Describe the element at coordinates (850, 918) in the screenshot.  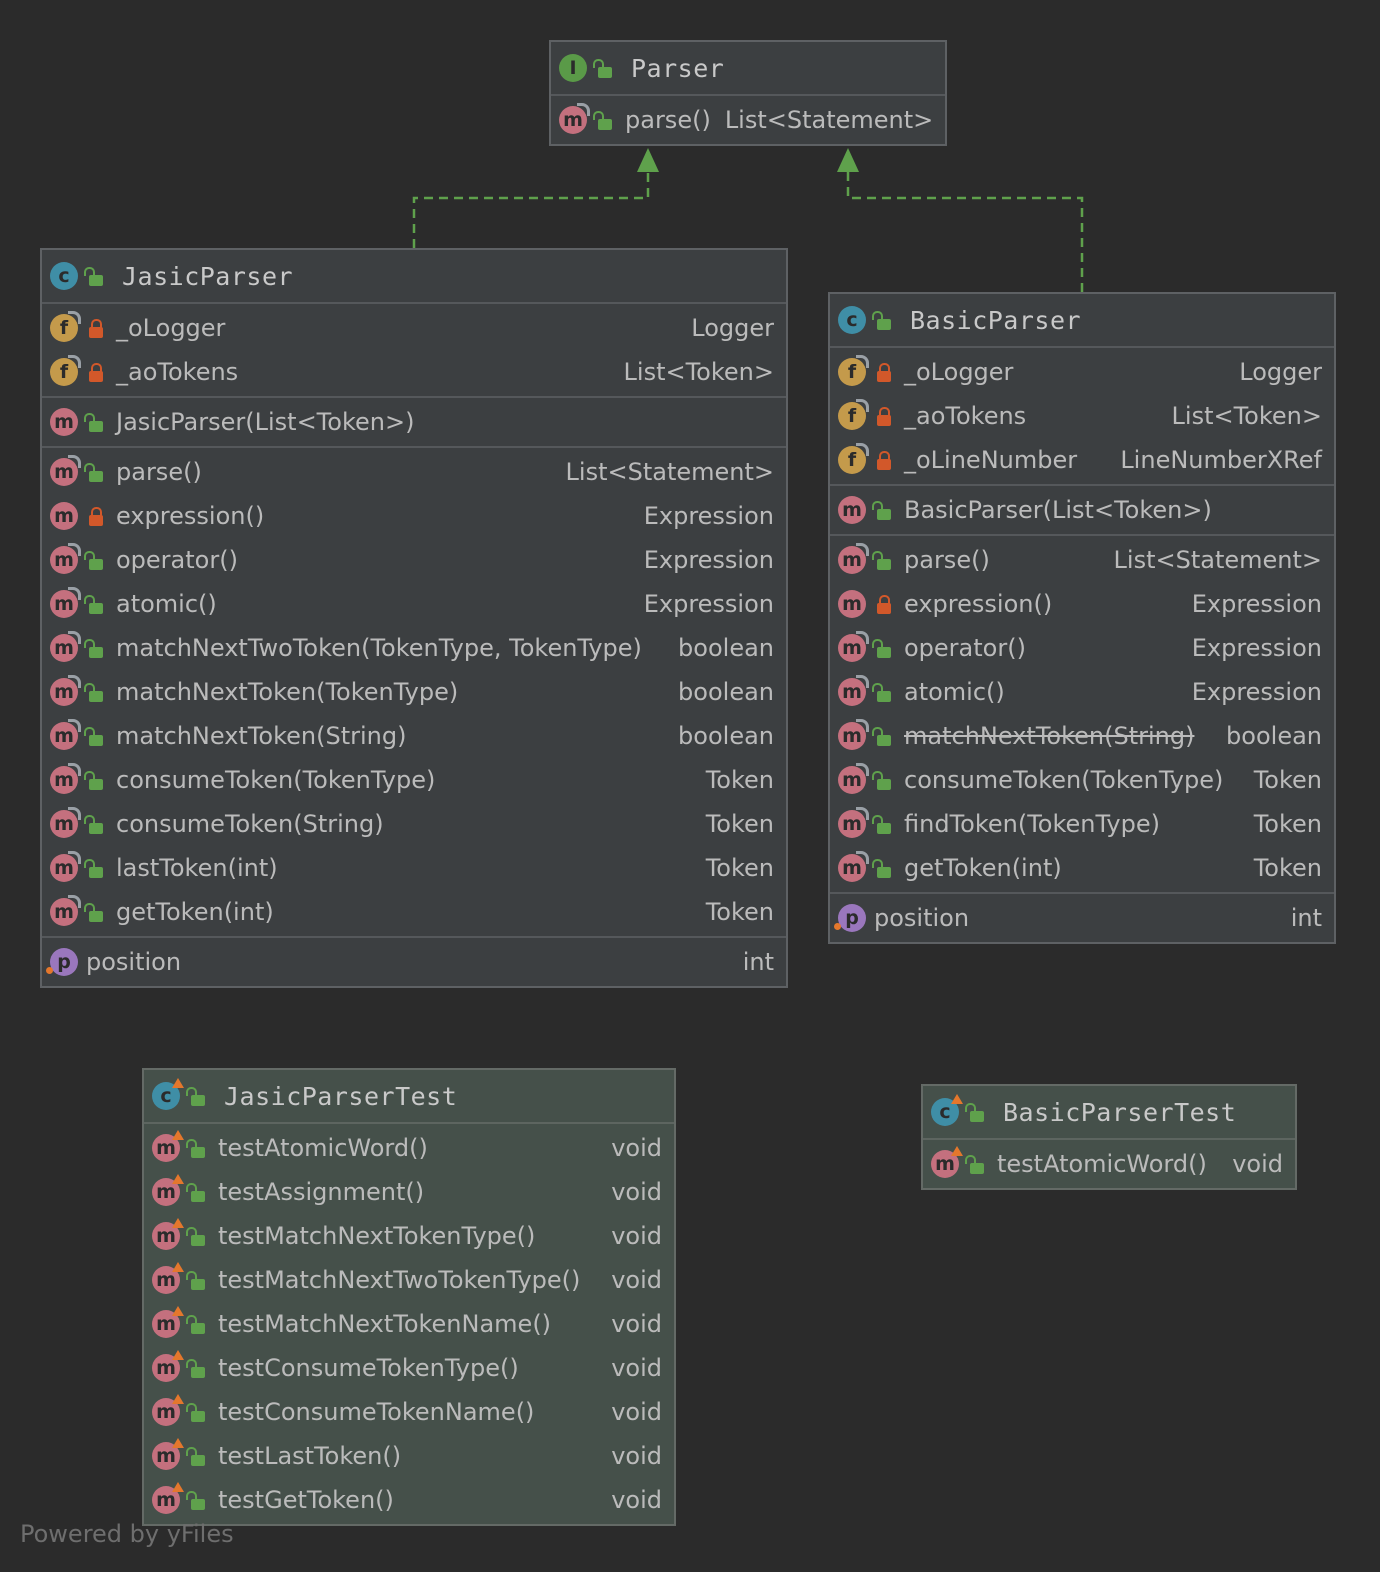
I see `property-icon: p` at that location.